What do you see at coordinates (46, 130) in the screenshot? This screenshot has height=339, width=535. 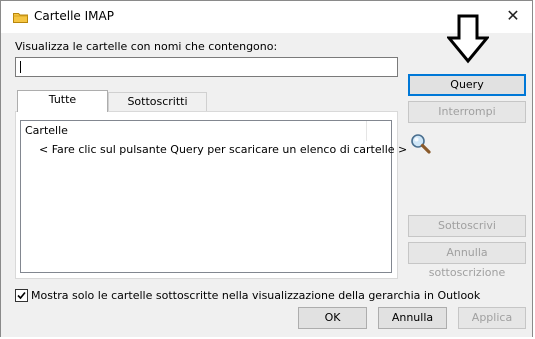 I see `column-header-label: Cartelle` at bounding box center [46, 130].